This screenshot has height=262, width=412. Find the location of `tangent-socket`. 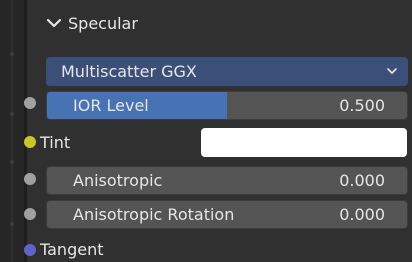

tangent-socket is located at coordinates (30, 250).